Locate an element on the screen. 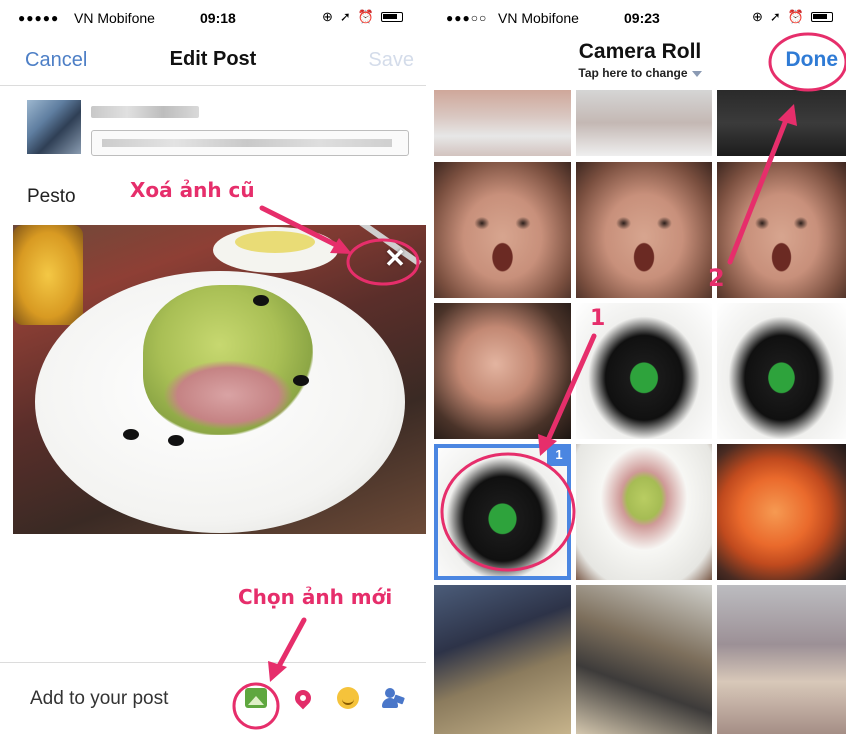 This screenshot has width=846, height=734. annotation-choose-new: Chọn ảnh mới is located at coordinates (315, 597).